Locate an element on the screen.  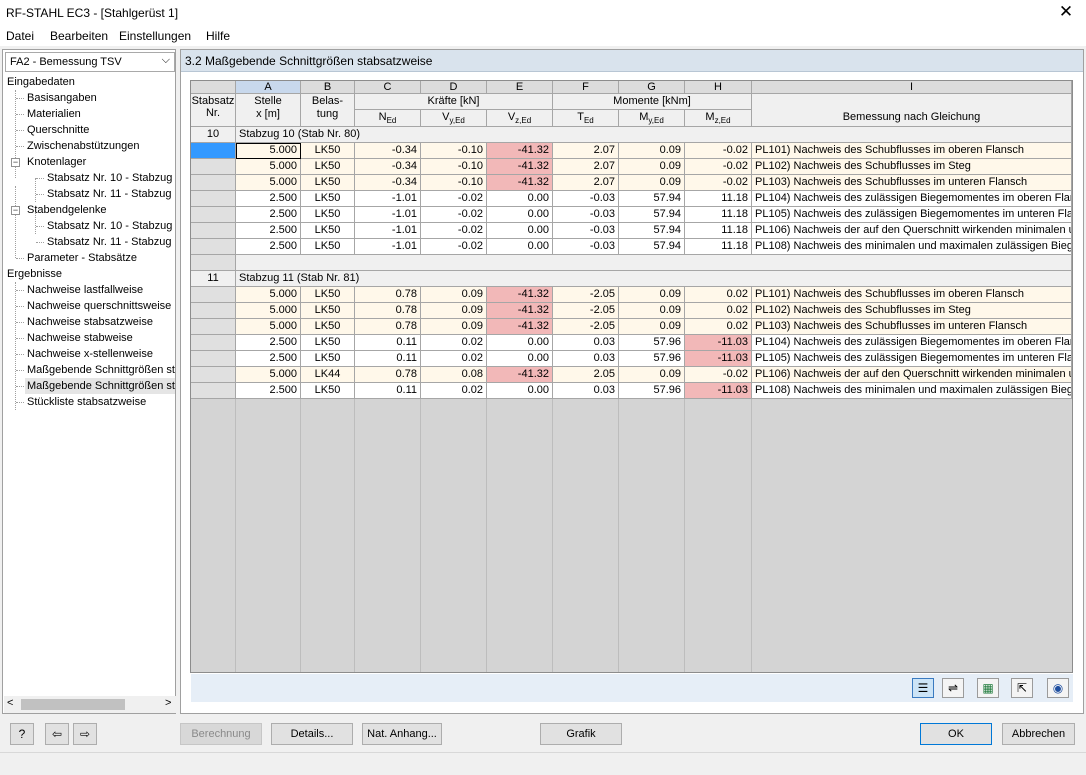
scroll-right-icon: > is located at coordinates (168, 703).